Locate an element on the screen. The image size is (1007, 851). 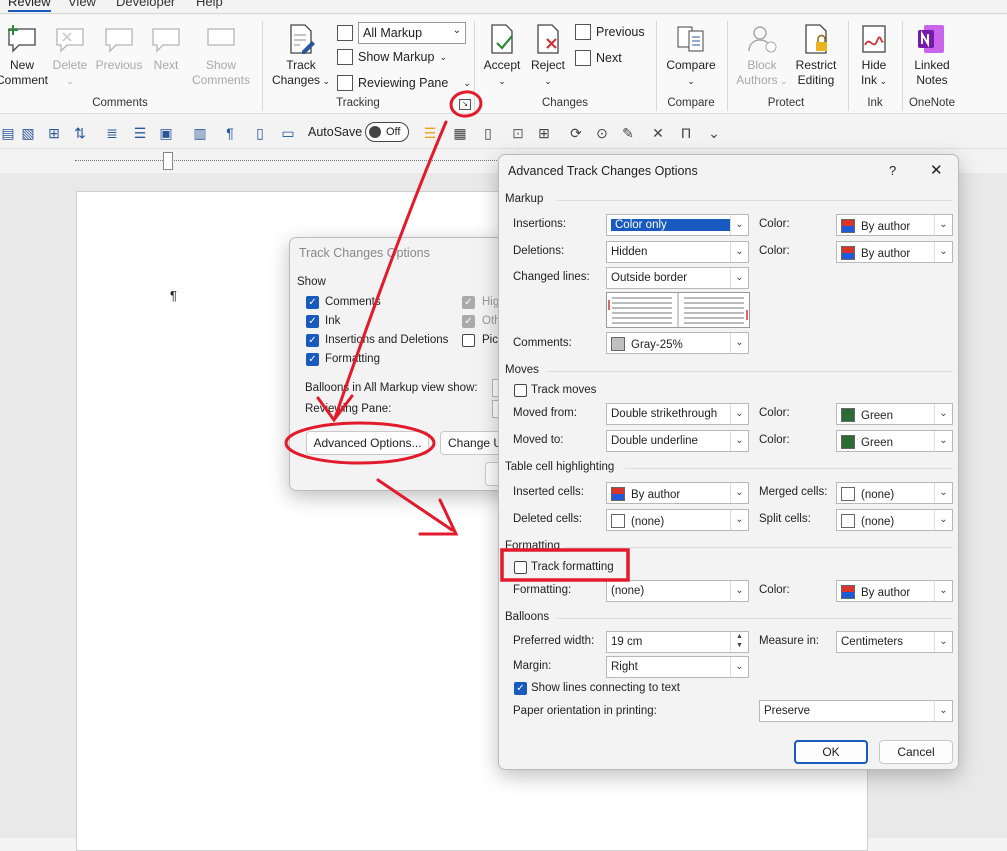
annotation-ellipse-advanced is located at coordinates (360, 443).